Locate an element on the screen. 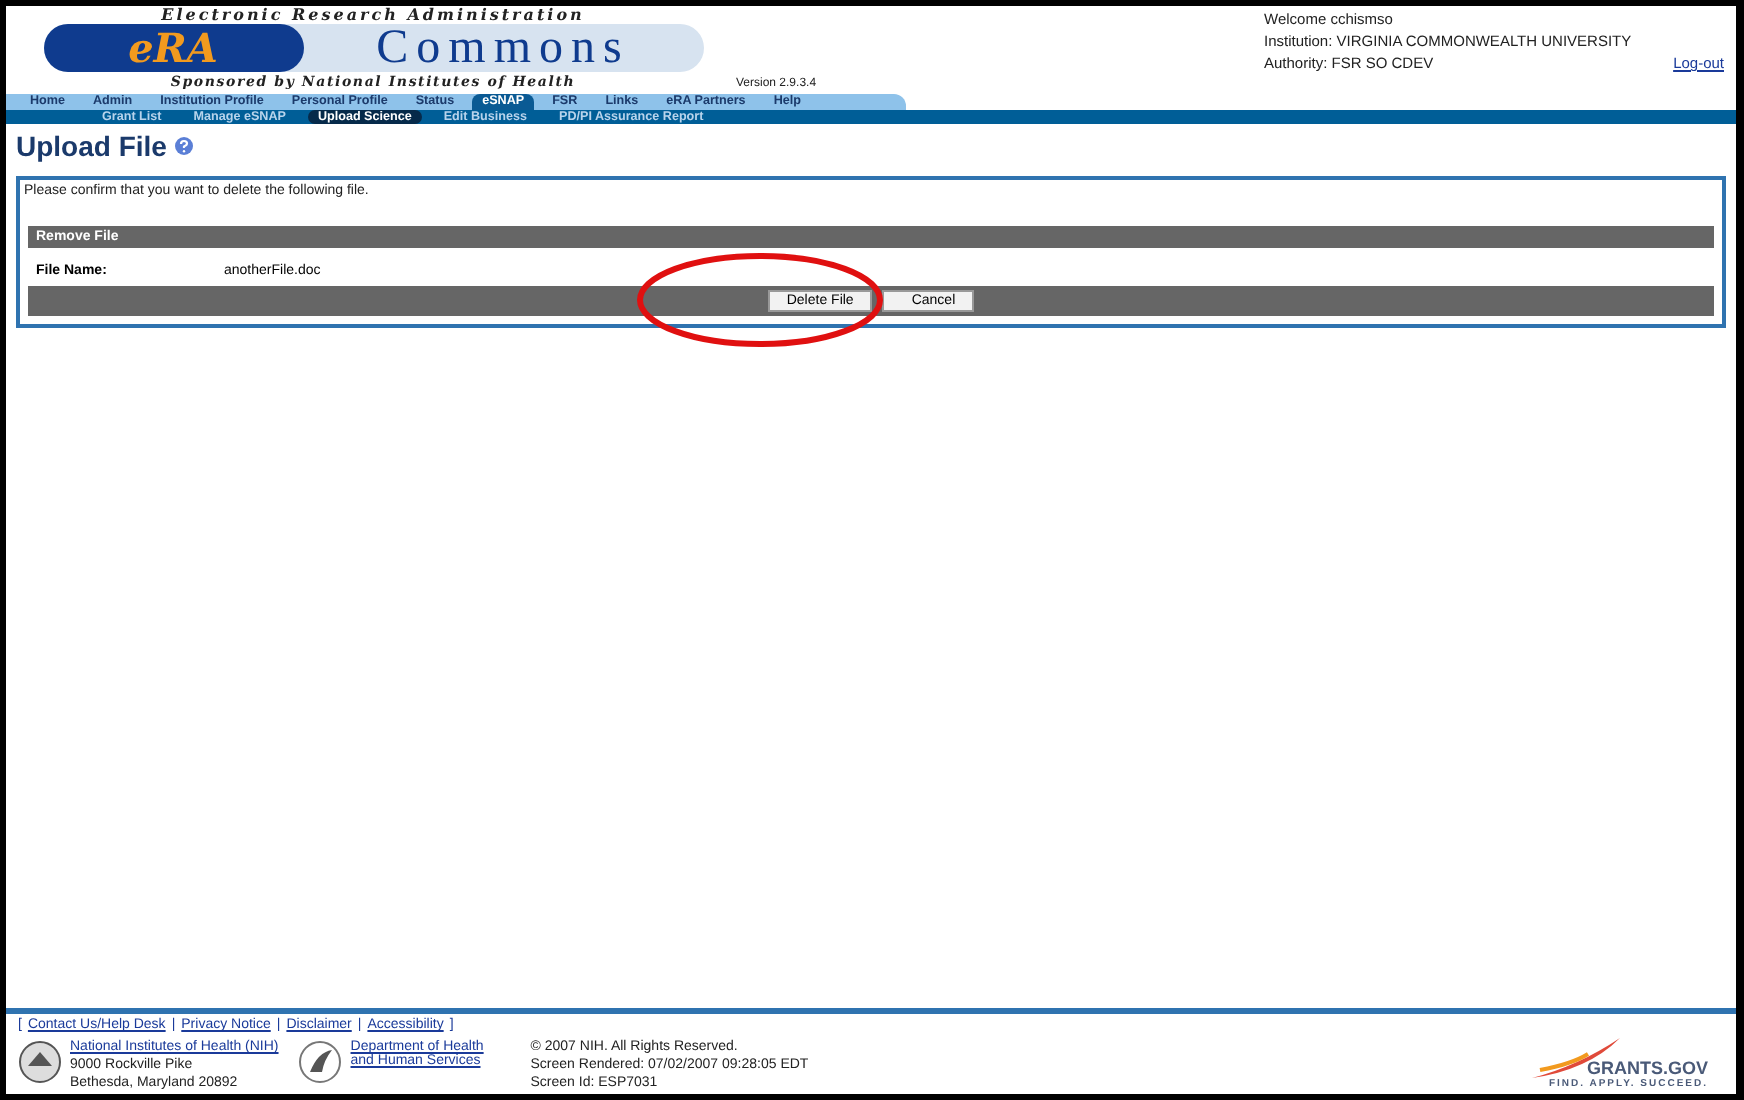 The image size is (1744, 1100). grants-gov-logo: GRANTS.GOV is located at coordinates (1647, 1068).